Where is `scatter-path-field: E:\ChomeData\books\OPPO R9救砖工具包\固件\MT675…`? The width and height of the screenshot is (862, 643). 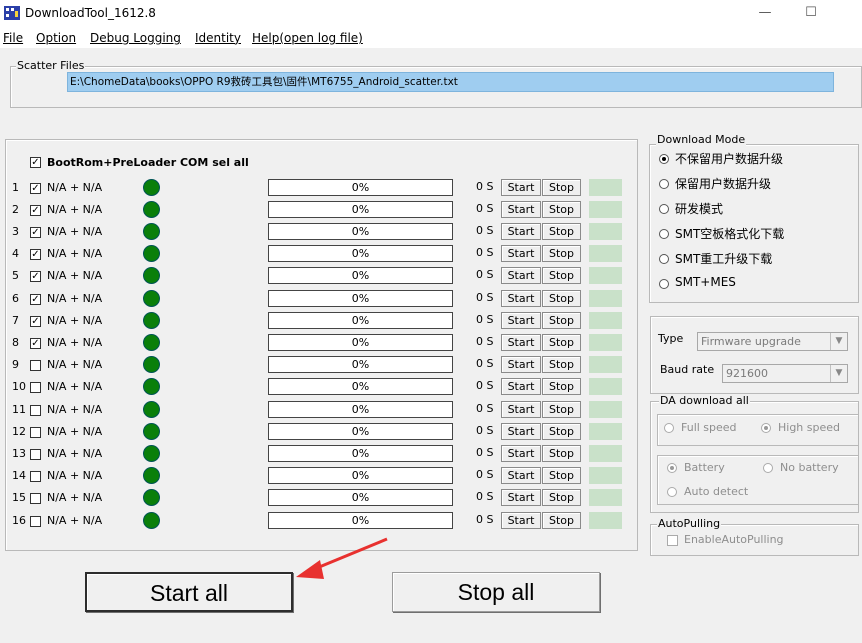
scatter-path-field: E:\ChomeData\books\OPPO R9救砖工具包\固件\MT675… is located at coordinates (450, 82).